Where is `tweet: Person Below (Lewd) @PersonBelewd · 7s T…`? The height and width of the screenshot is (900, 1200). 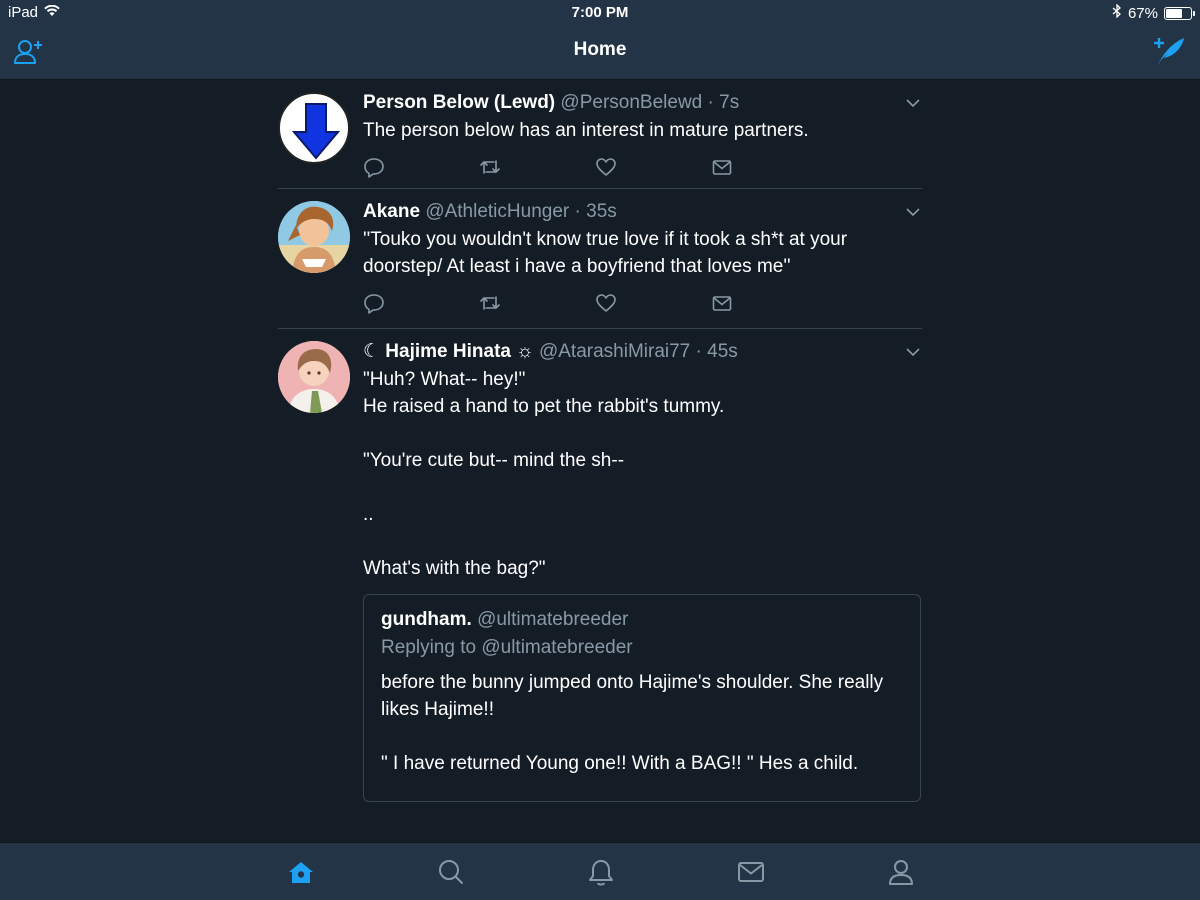
tweet: Person Below (Lewd) @PersonBelewd · 7s T… is located at coordinates (600, 134).